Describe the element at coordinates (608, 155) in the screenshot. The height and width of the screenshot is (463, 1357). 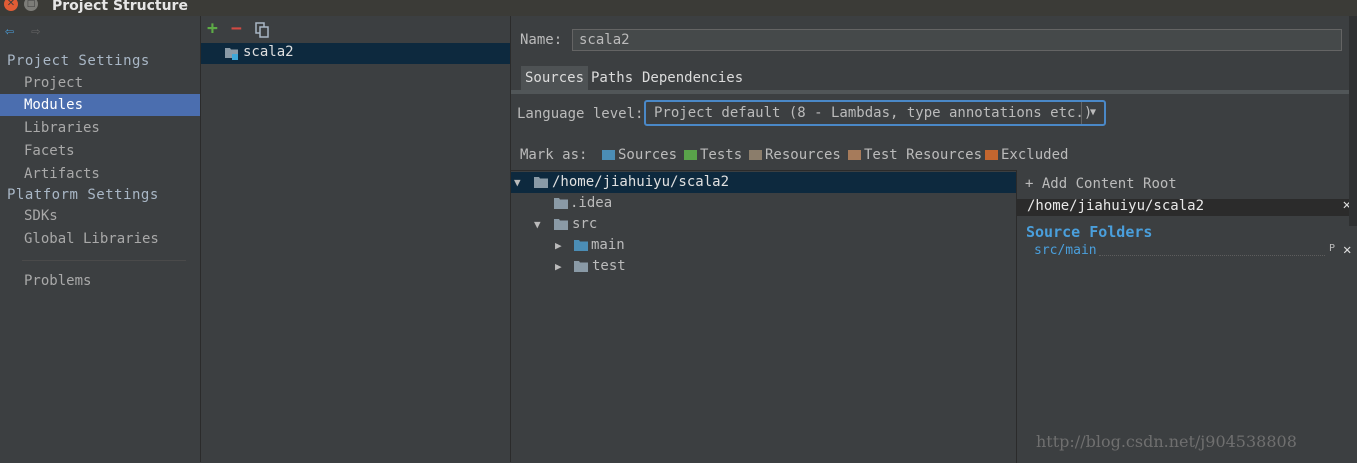
I see `sources-folder-icon` at that location.